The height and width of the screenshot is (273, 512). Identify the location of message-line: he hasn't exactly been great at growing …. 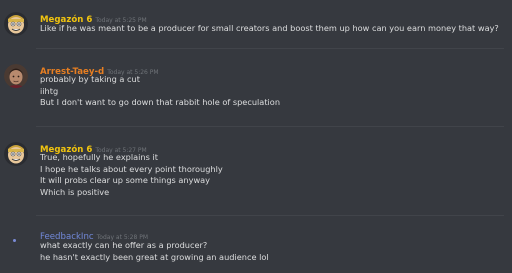
(154, 256).